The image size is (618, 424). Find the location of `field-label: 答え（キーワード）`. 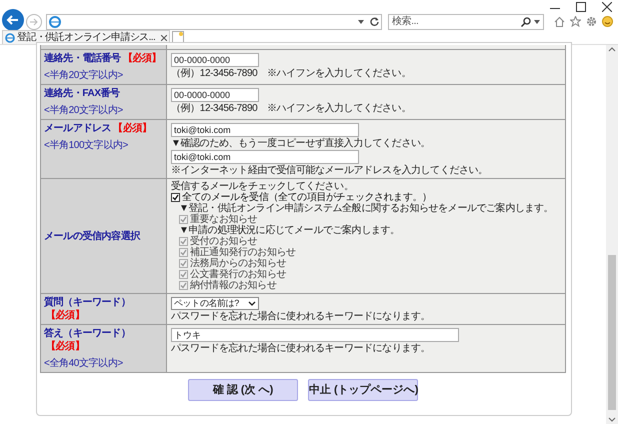

field-label: 答え（キーワード） is located at coordinates (87, 333).